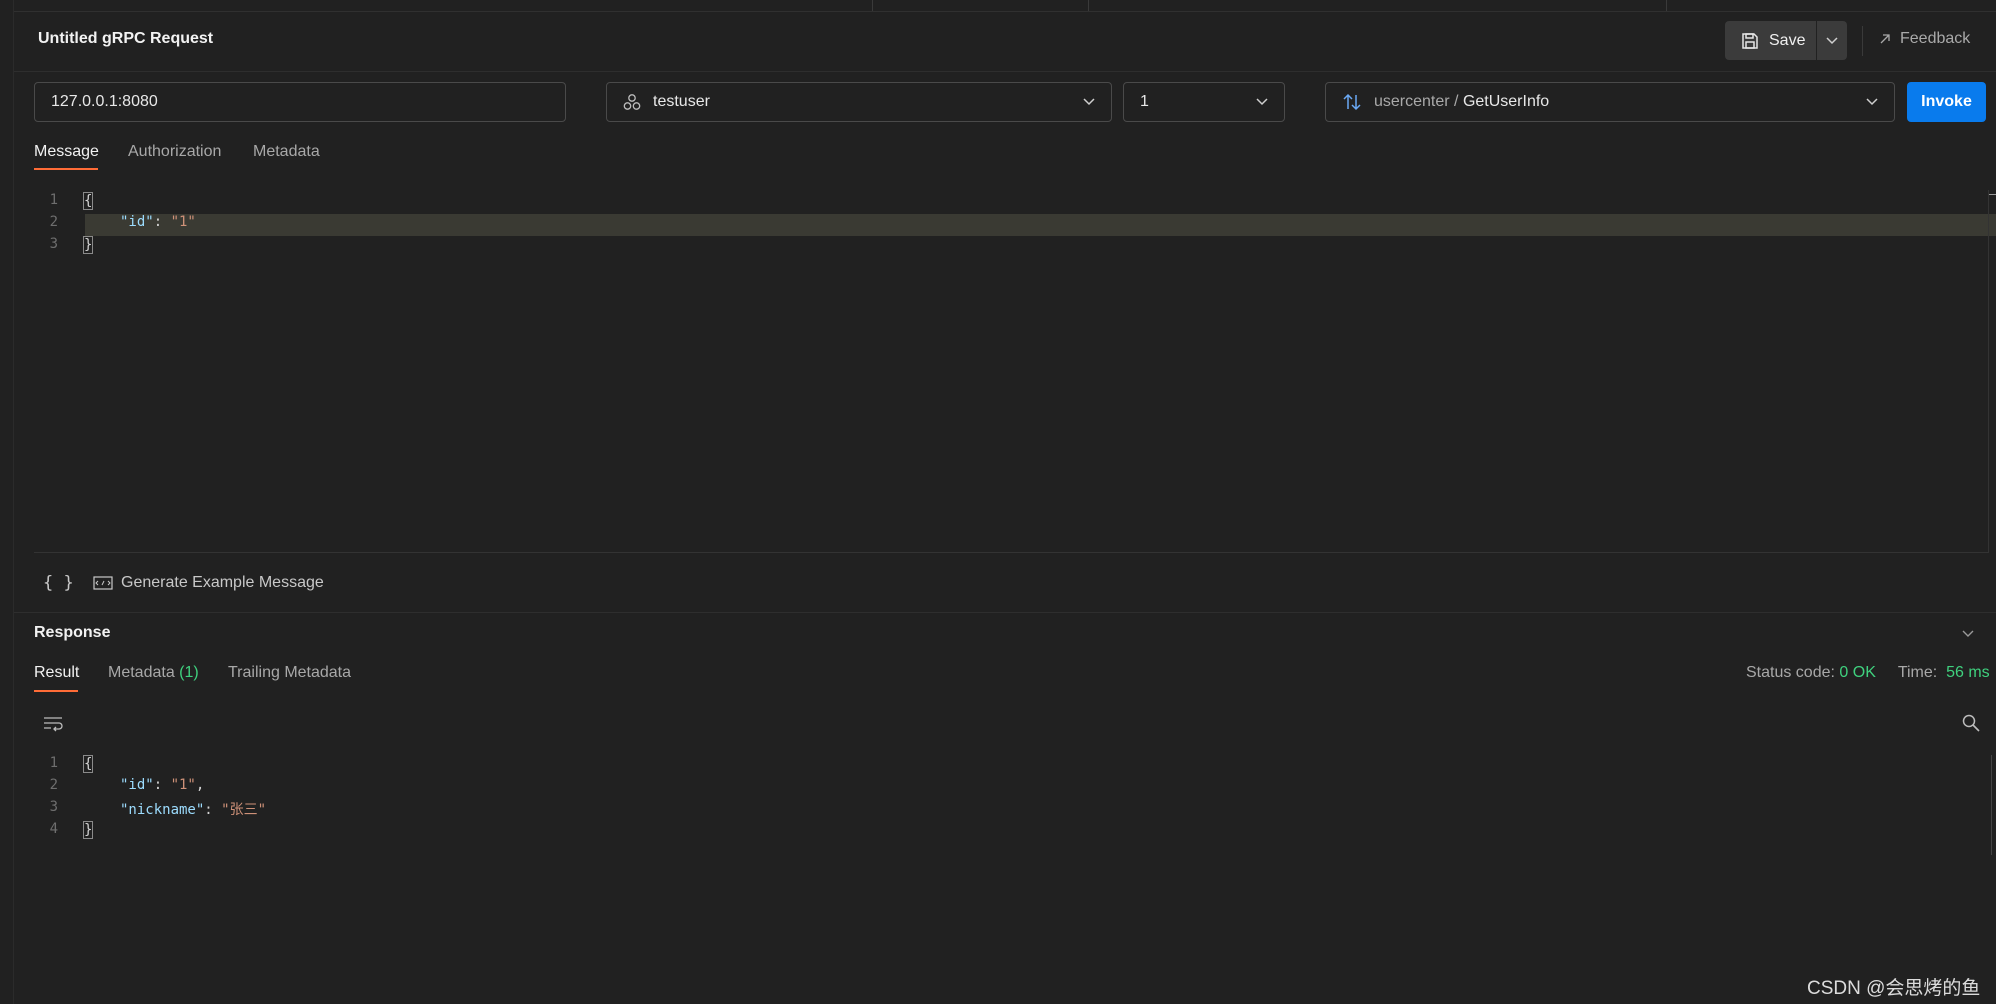 Image resolution: width=1996 pixels, height=1004 pixels. Describe the element at coordinates (1144, 101) in the screenshot. I see `version-value: 1` at that location.